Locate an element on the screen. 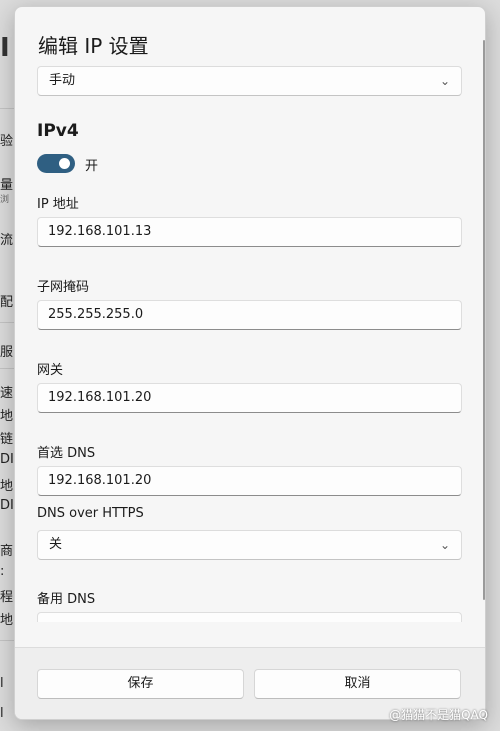  gateway-input: 192.168.101.20 is located at coordinates (249, 398).